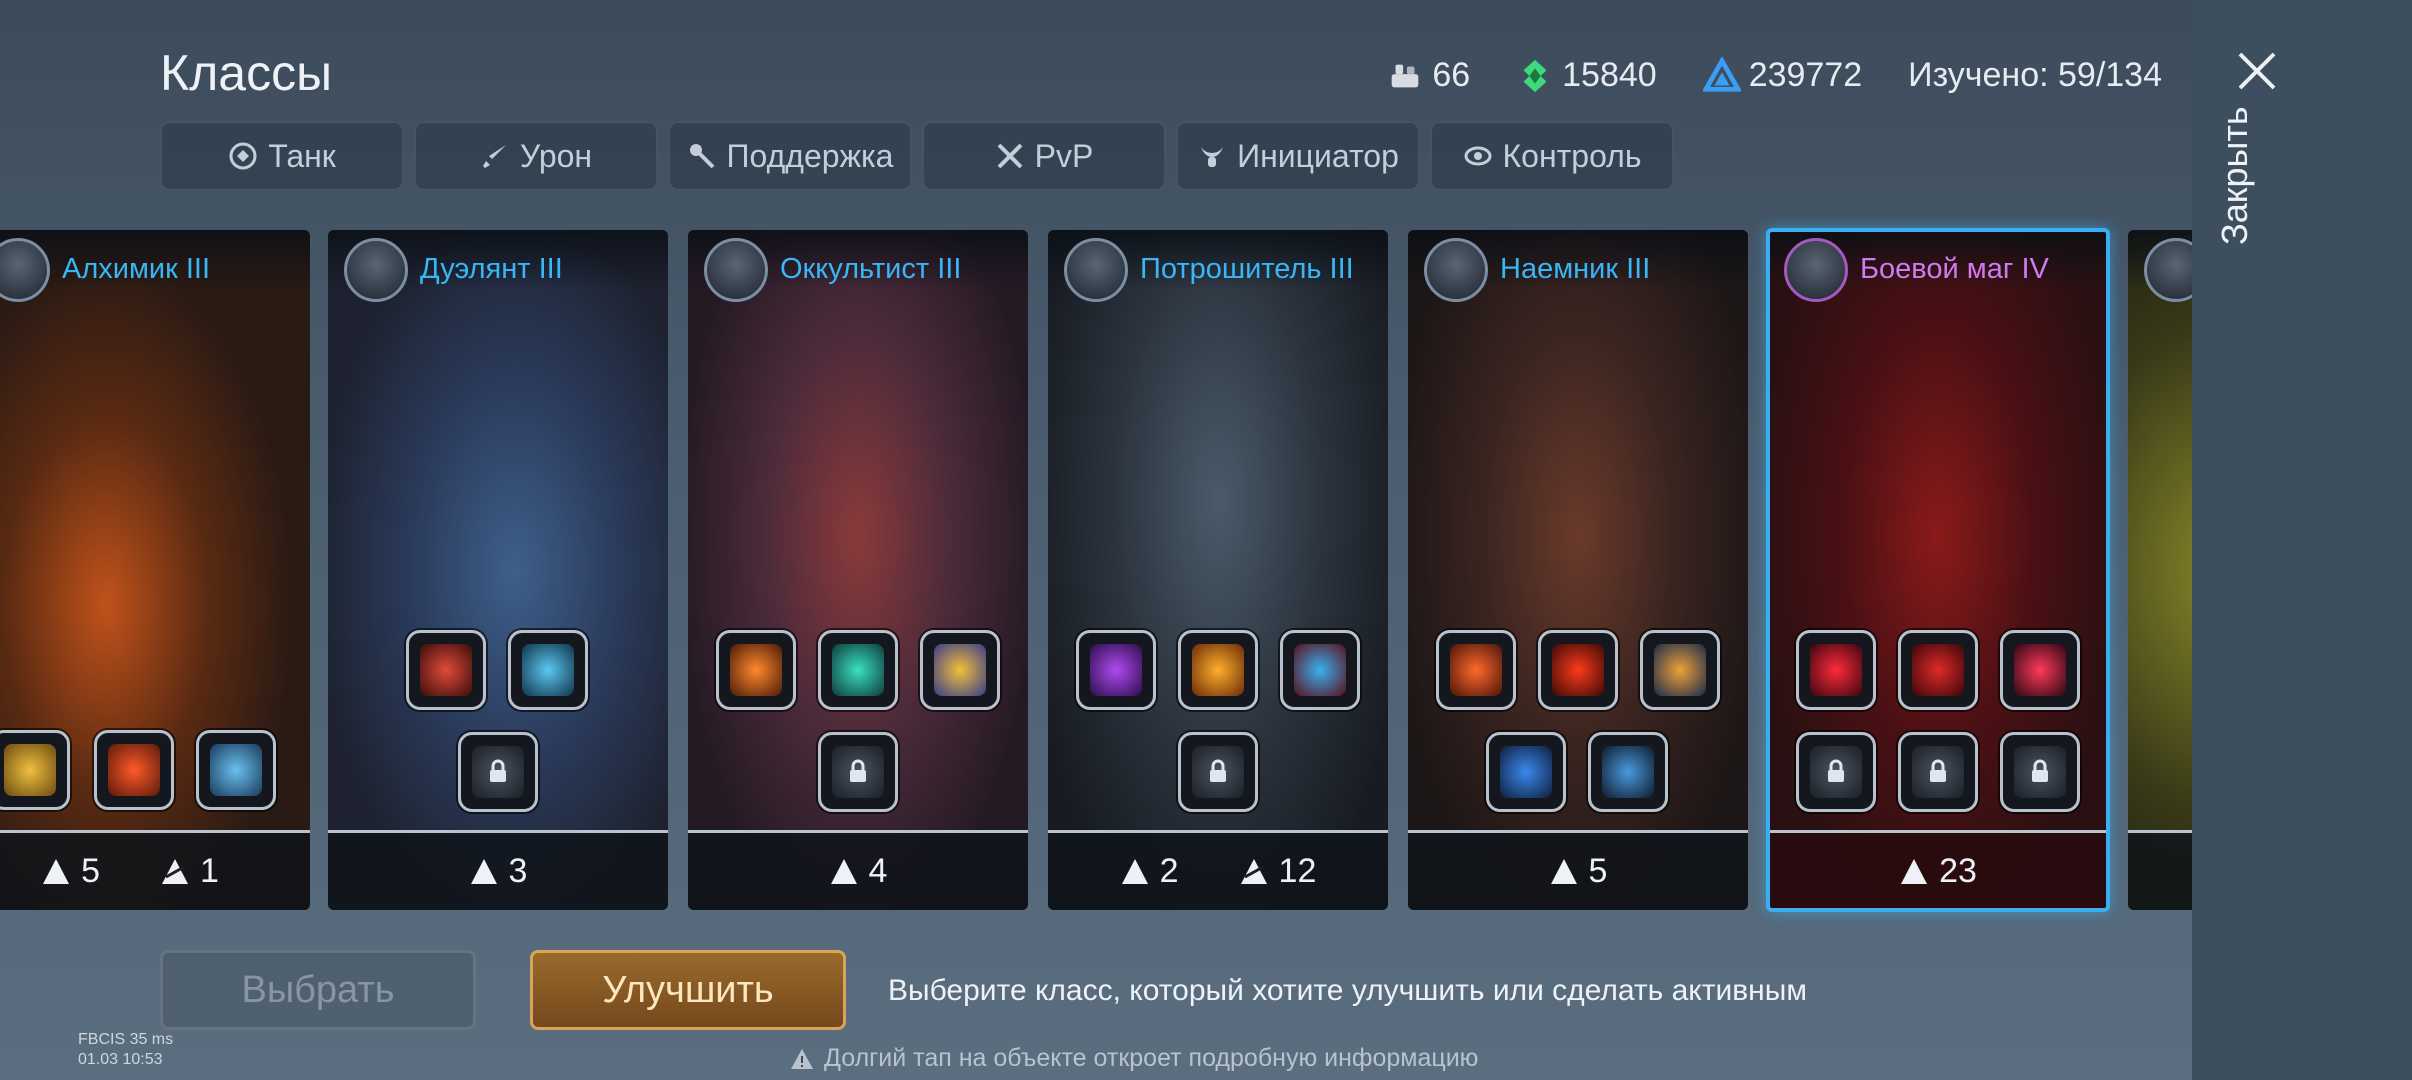  I want to click on card-footer: 23, so click(1938, 871).